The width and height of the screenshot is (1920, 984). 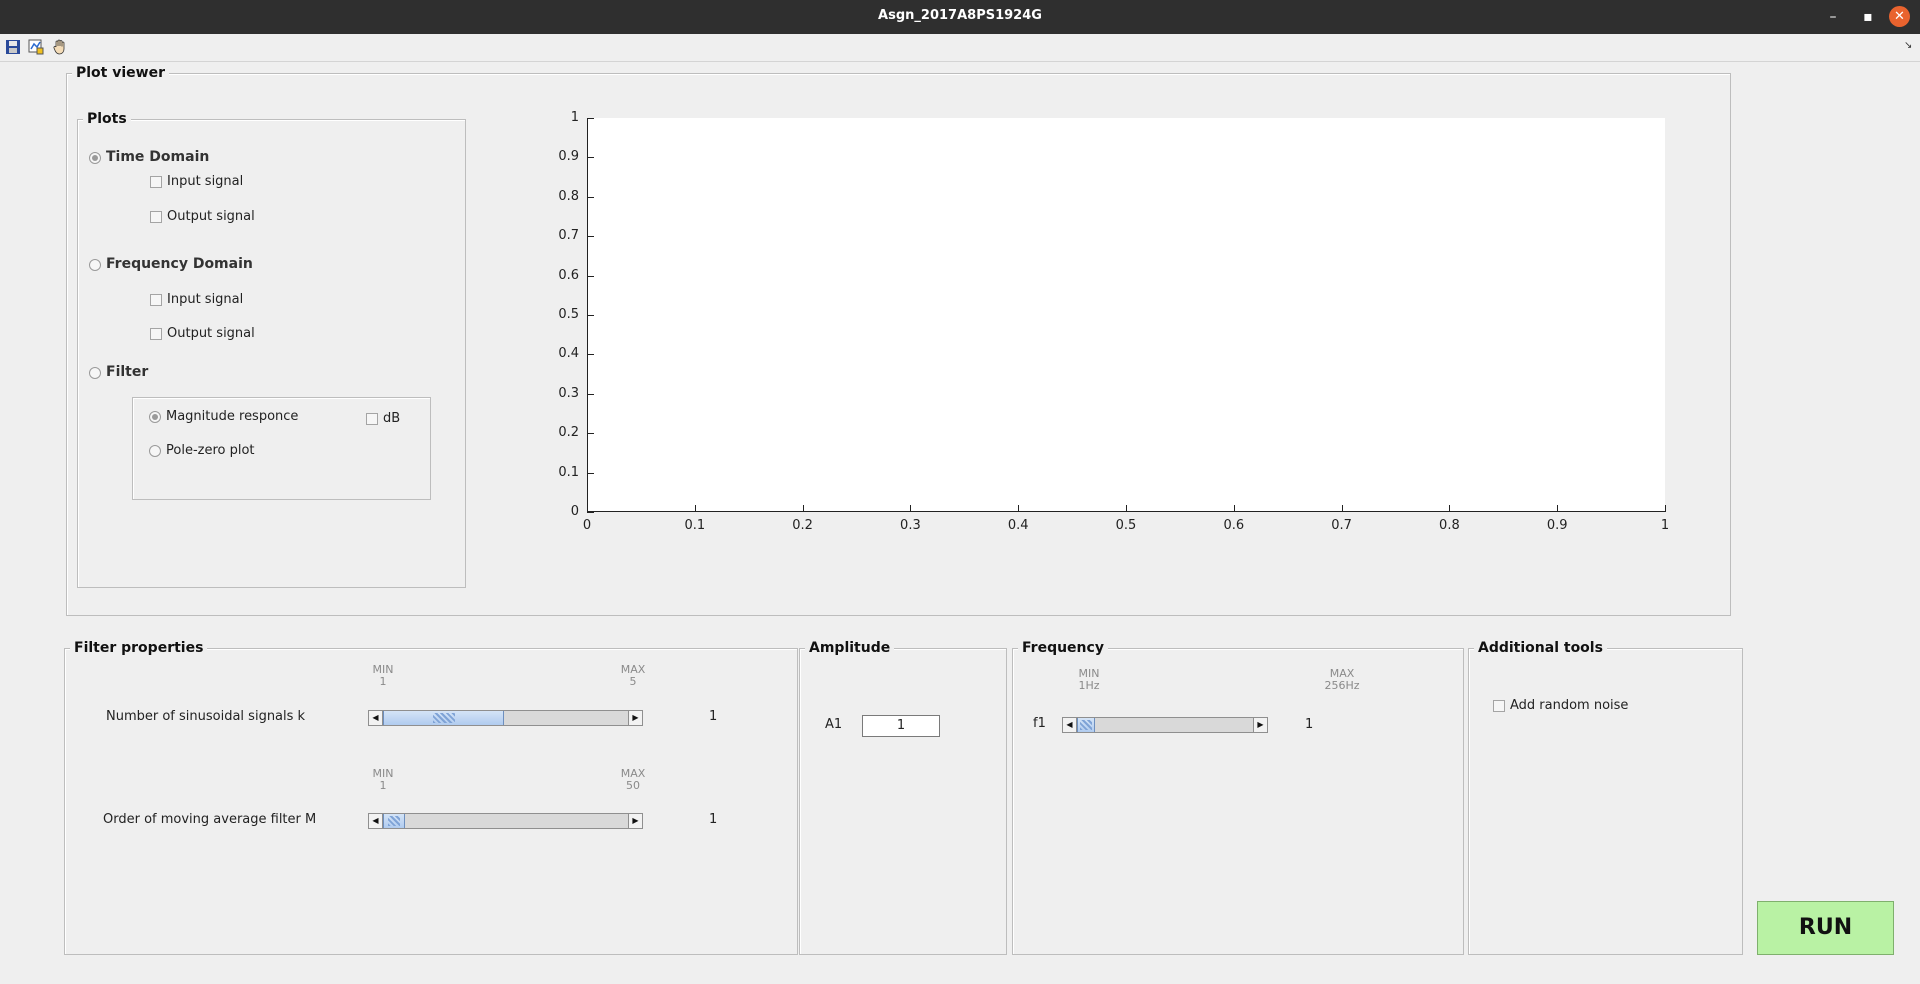 What do you see at coordinates (1234, 525) in the screenshot?
I see `x-tick-label: 0.6` at bounding box center [1234, 525].